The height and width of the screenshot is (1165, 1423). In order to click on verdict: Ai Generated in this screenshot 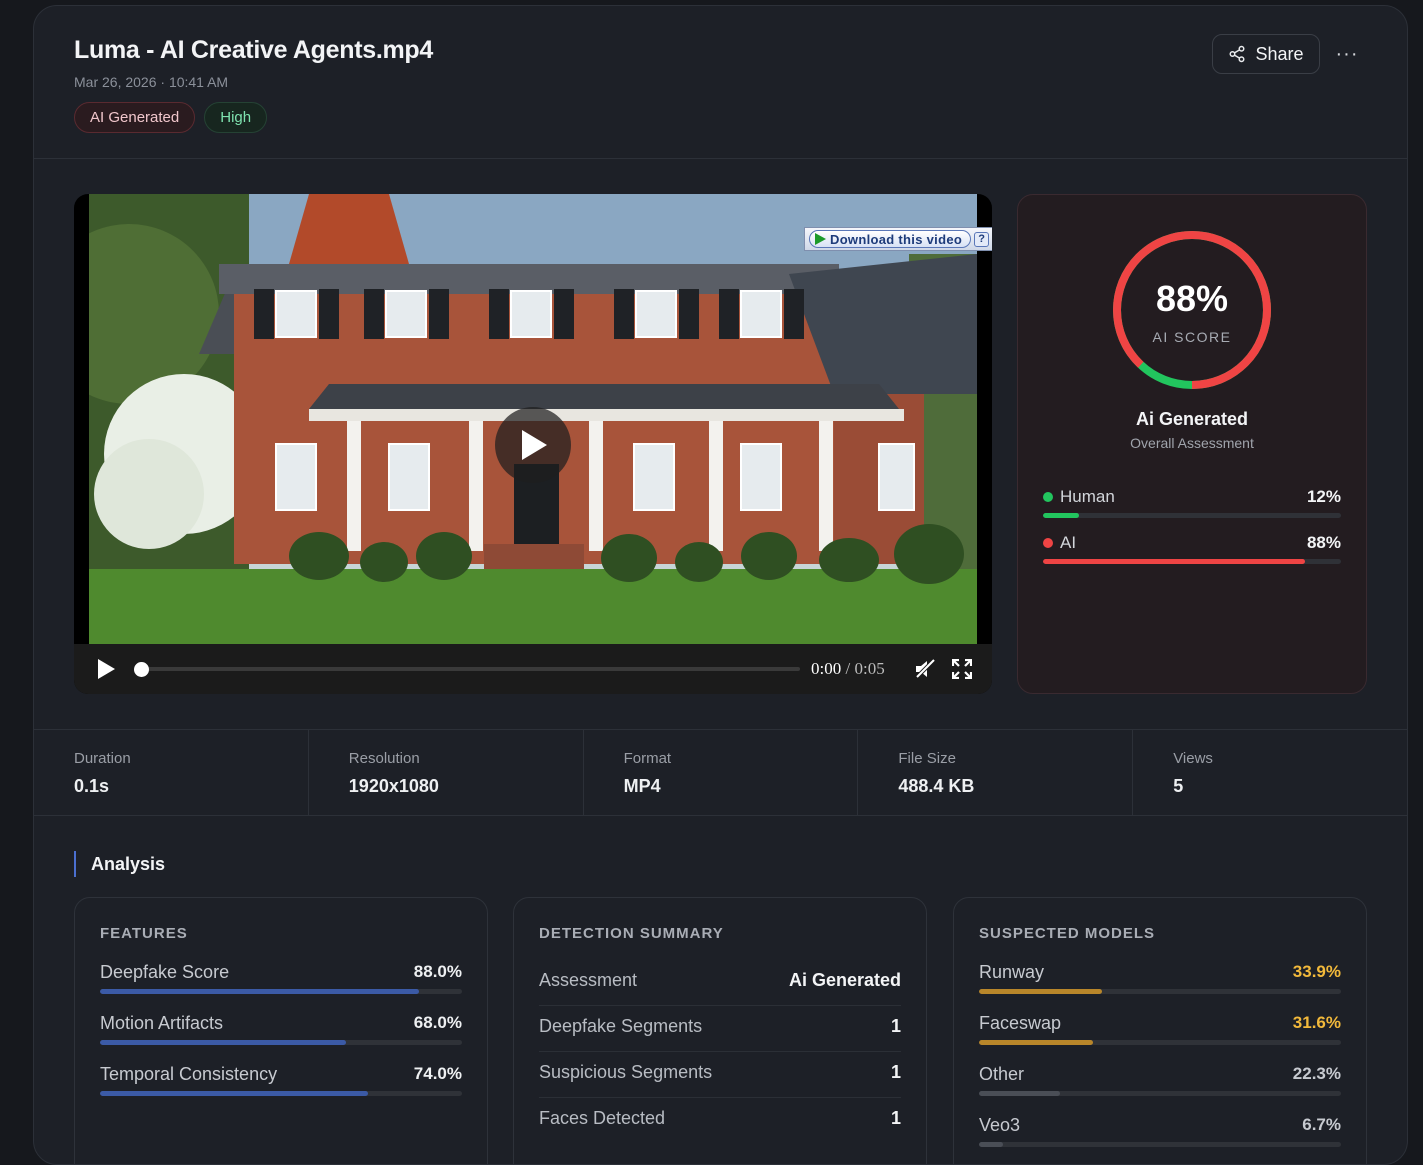, I will do `click(1192, 419)`.